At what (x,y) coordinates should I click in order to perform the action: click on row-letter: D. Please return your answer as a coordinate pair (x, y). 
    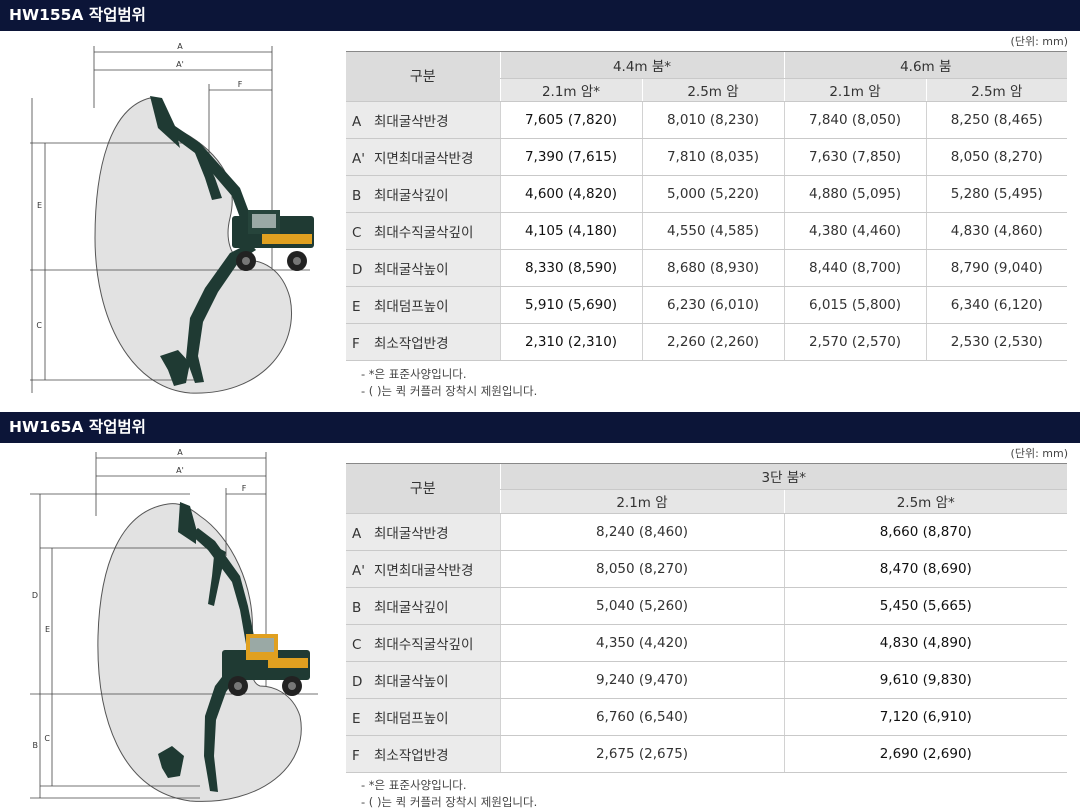
    Looking at the image, I should click on (357, 681).